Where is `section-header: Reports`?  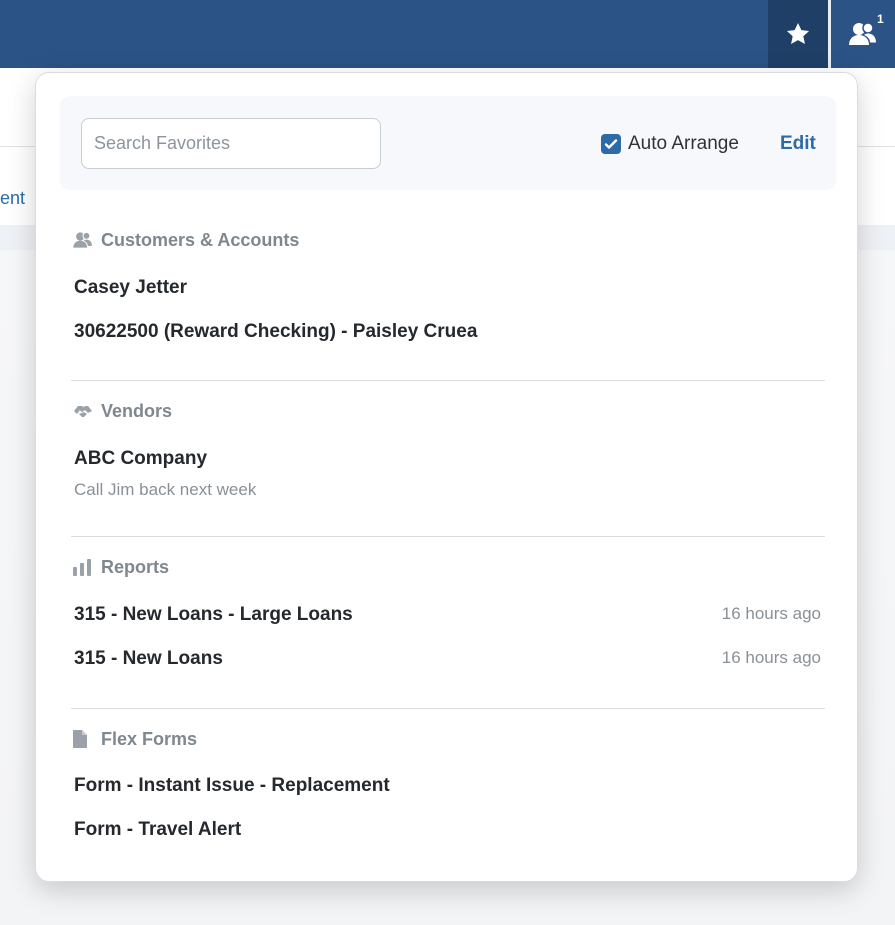
section-header: Reports is located at coordinates (448, 567).